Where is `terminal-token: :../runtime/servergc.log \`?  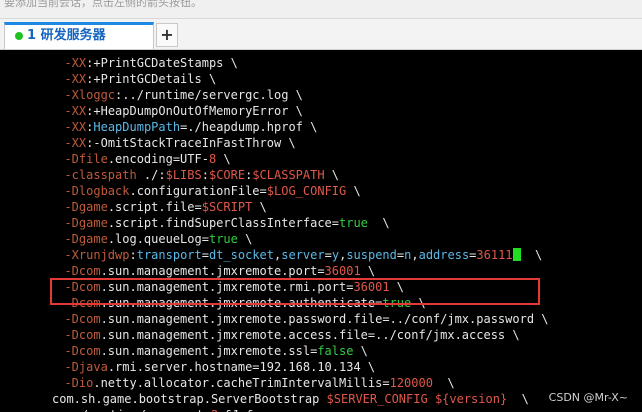 terminal-token: :../runtime/servergc.log \ is located at coordinates (209, 95).